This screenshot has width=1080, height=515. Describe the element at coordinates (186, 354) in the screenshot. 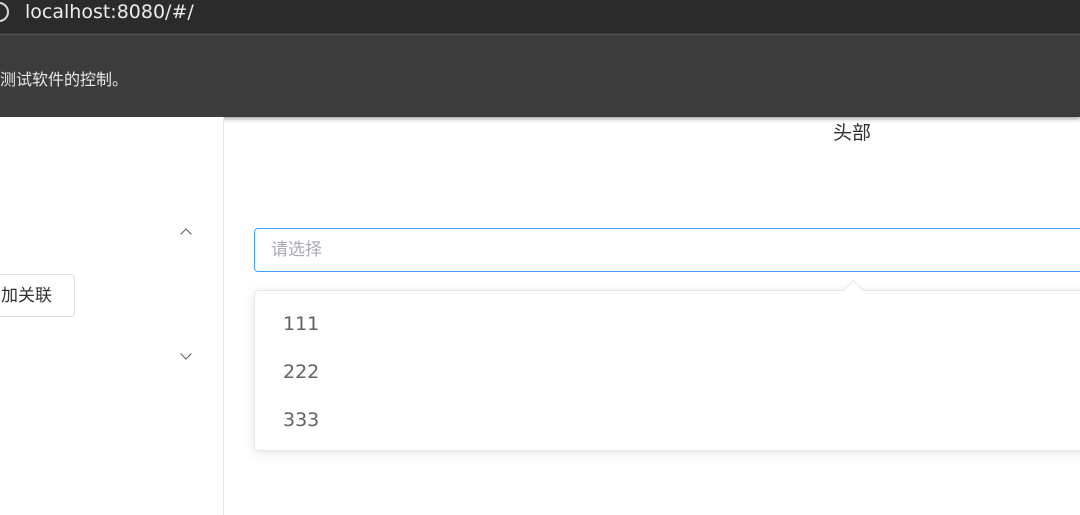

I see `chevron-down-icon` at that location.